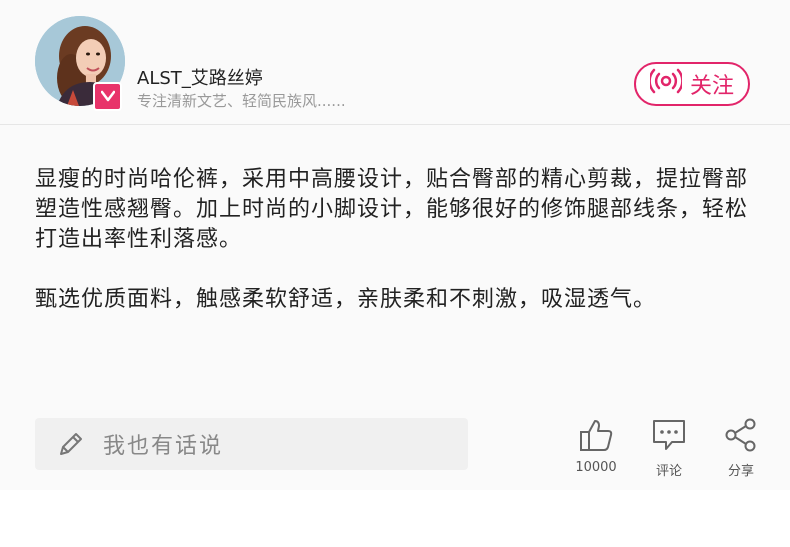 This screenshot has height=547, width=790. I want to click on like-button: 10000, so click(596, 446).